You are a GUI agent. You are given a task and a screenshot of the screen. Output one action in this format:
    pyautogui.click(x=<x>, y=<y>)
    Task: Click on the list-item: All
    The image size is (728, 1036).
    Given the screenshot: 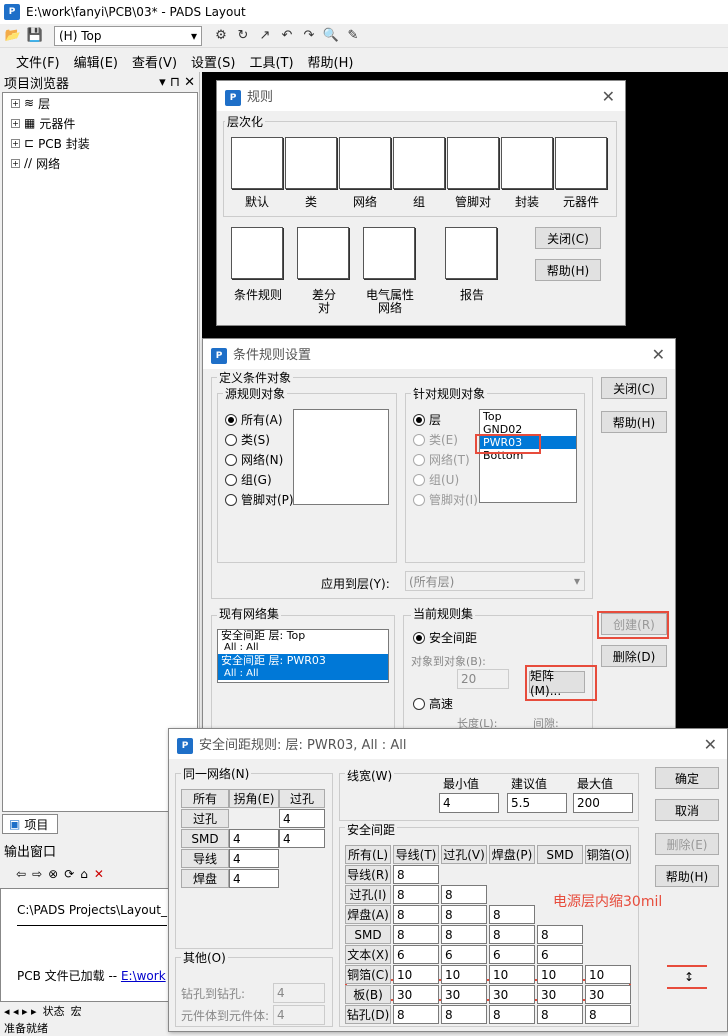 What is the action you would take?
    pyautogui.click(x=303, y=648)
    